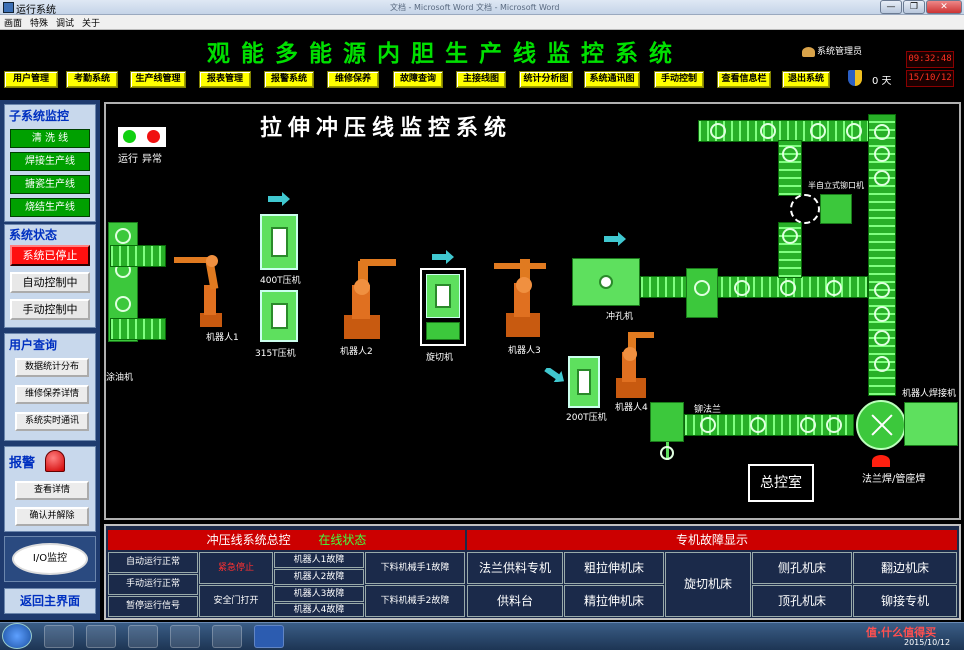 The width and height of the screenshot is (964, 650). I want to click on riveter-station, so click(836, 209).